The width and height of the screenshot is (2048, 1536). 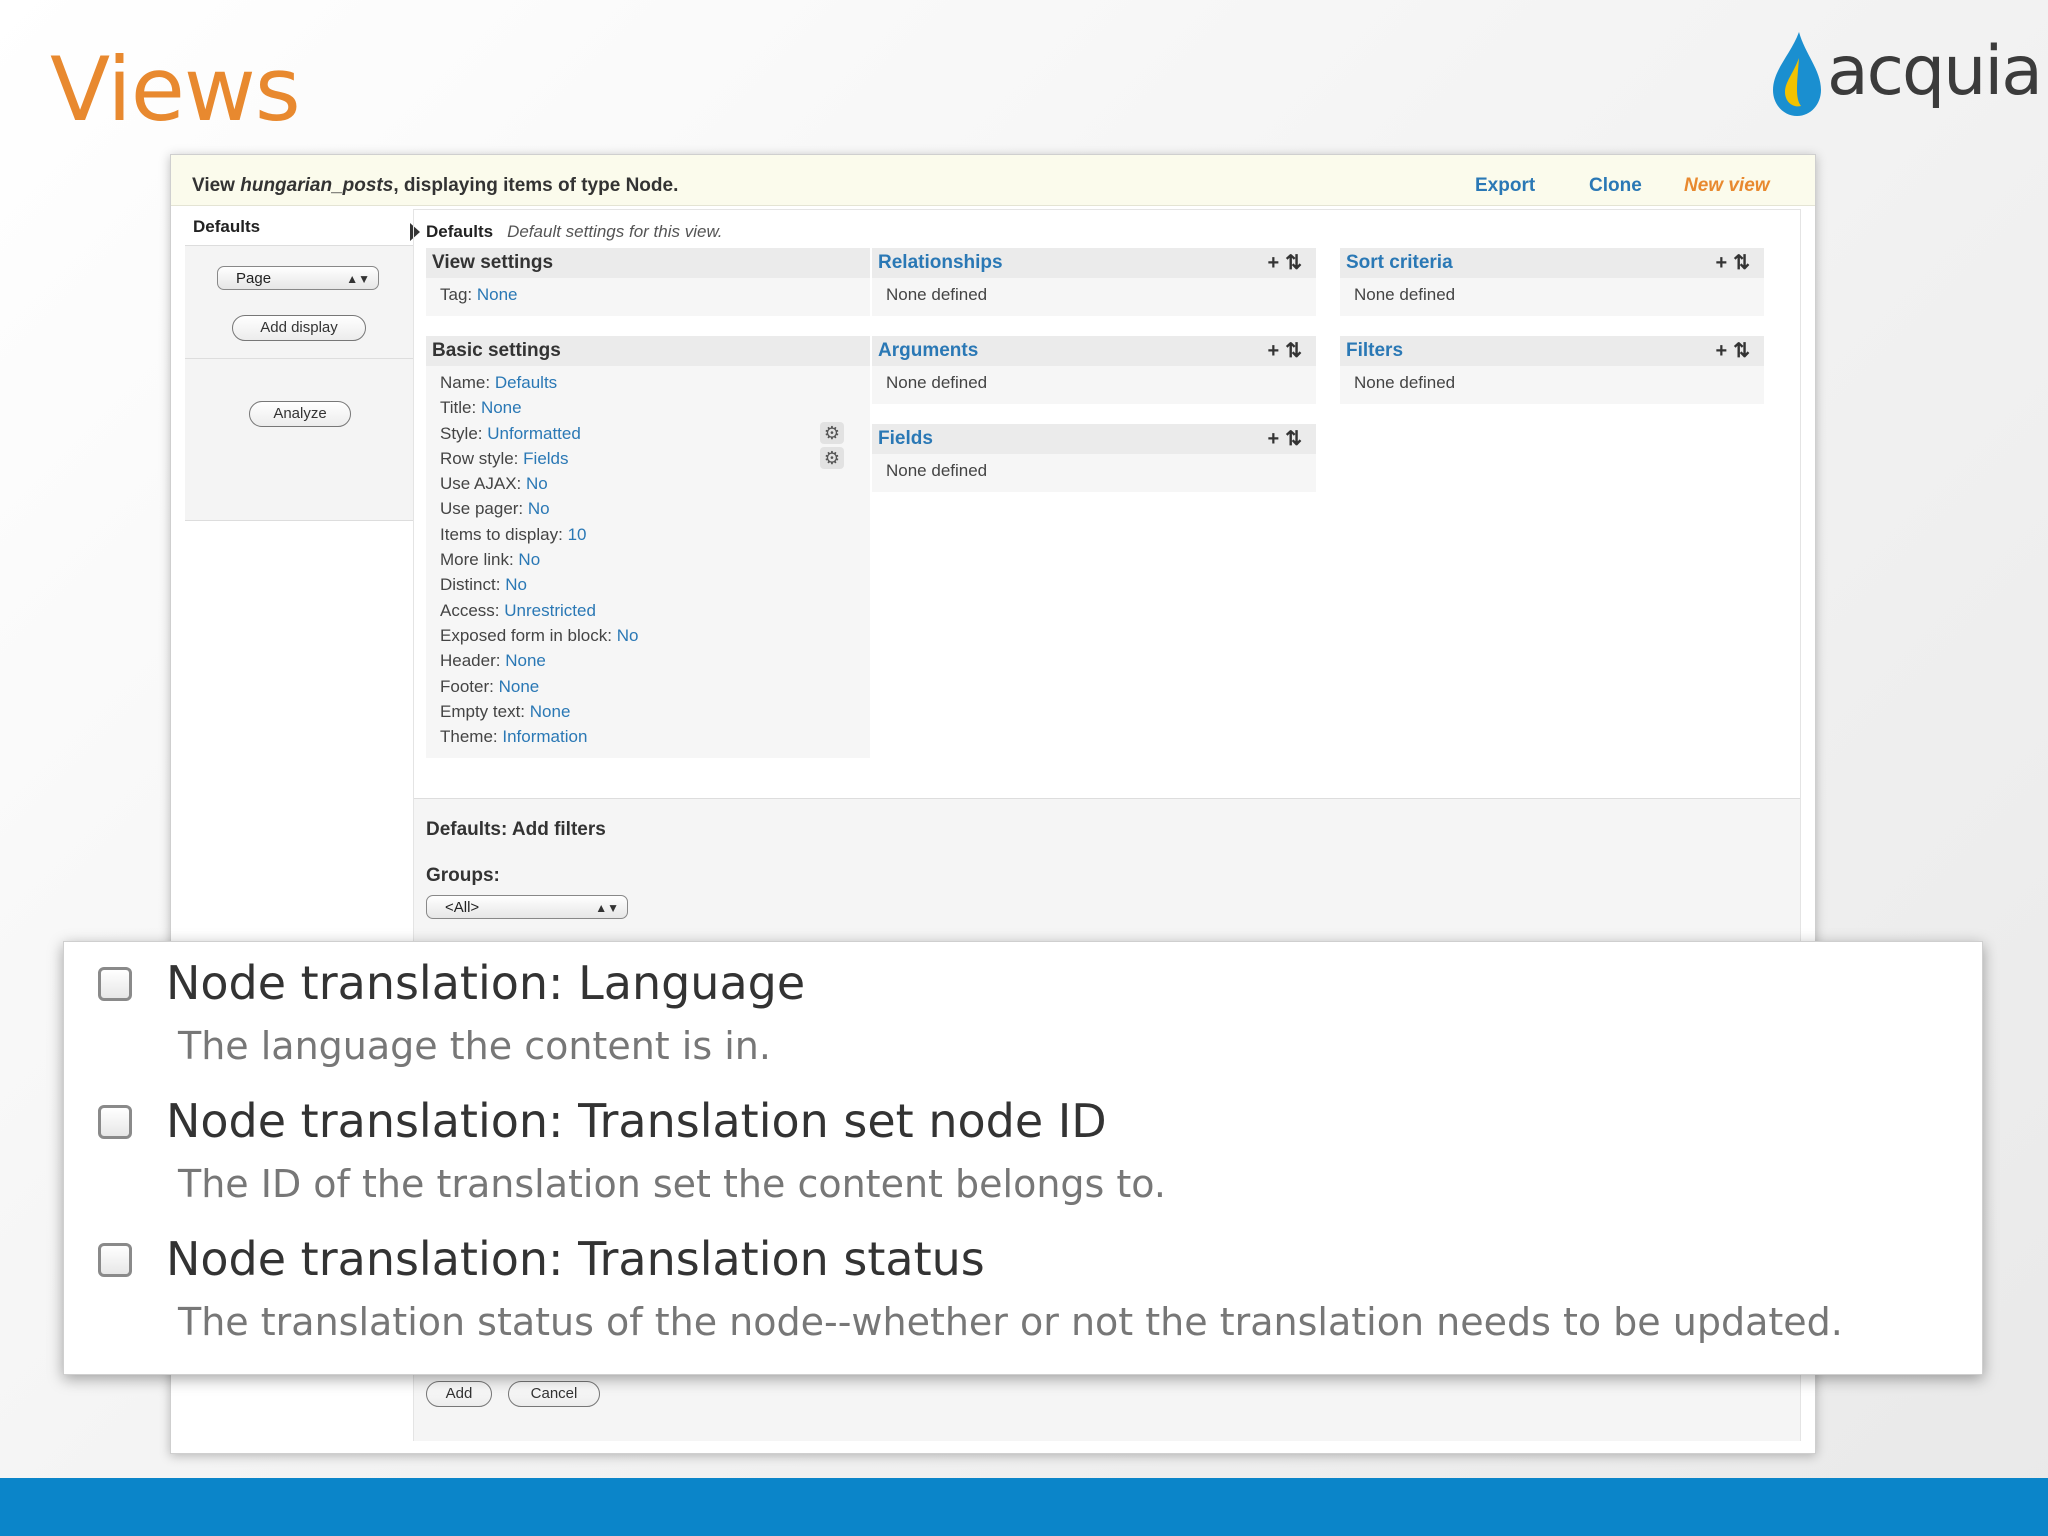 What do you see at coordinates (539, 407) in the screenshot?
I see `setting-row: Title: None` at bounding box center [539, 407].